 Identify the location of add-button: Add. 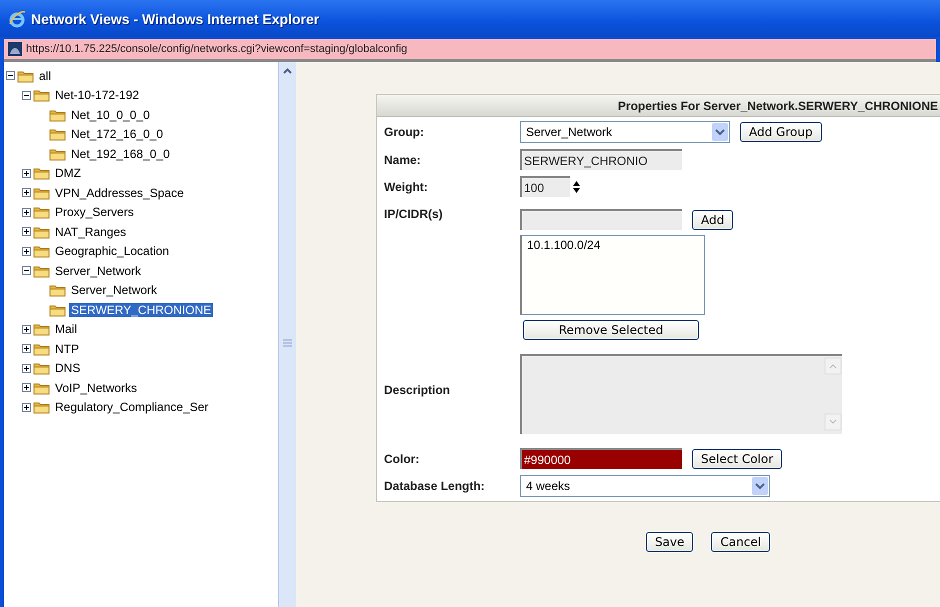
(713, 220).